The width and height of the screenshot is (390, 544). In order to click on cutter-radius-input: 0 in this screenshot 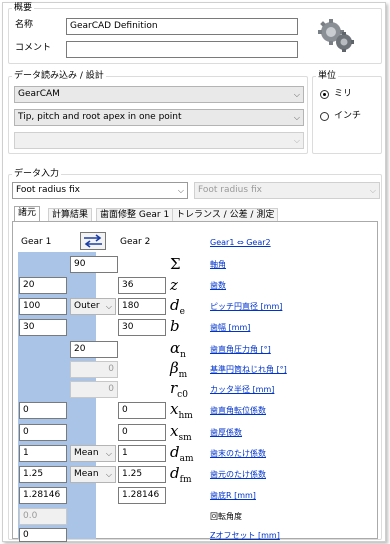, I will do `click(94, 389)`.